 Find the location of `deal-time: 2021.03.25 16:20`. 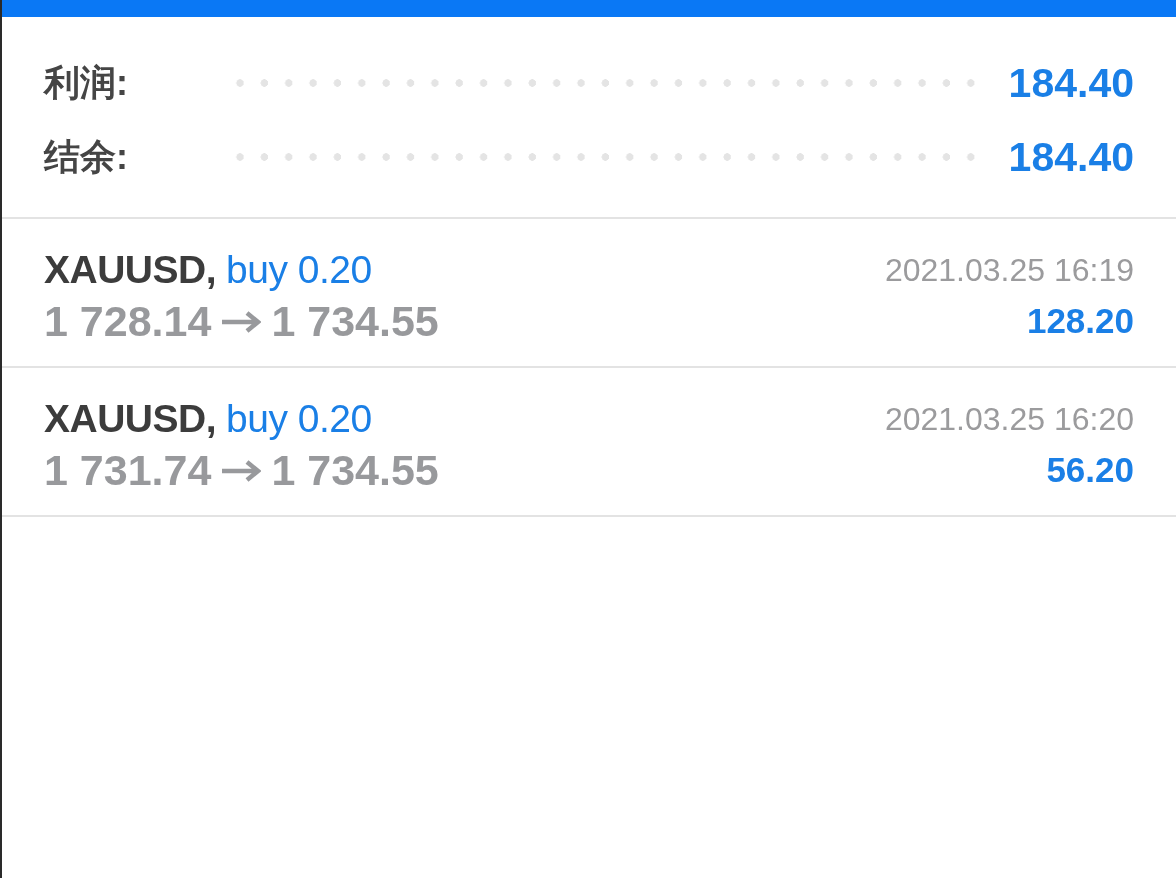

deal-time: 2021.03.25 16:20 is located at coordinates (1009, 419).